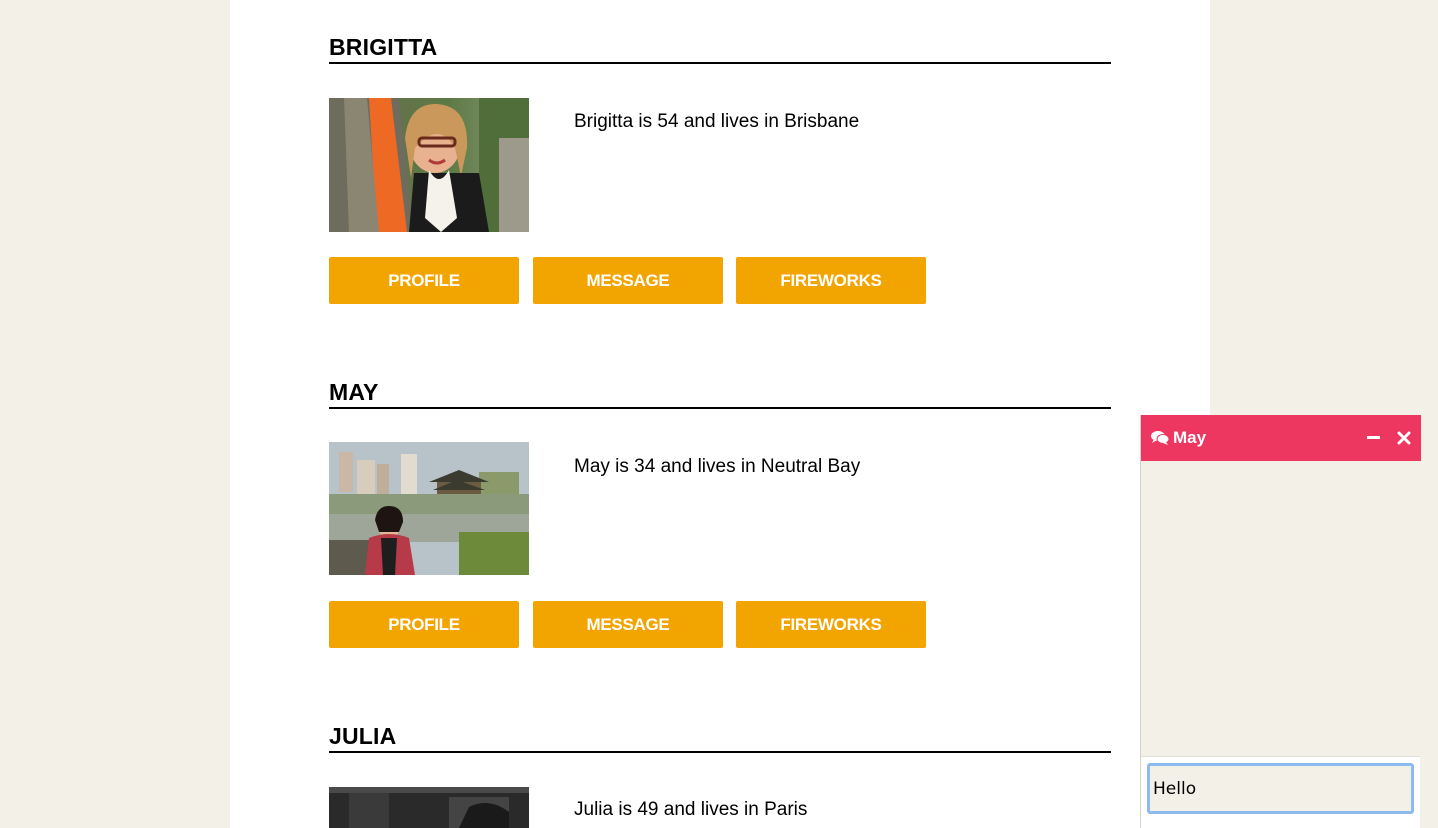 This screenshot has width=1438, height=828. What do you see at coordinates (720, 736) in the screenshot?
I see `member-name: JULIA` at bounding box center [720, 736].